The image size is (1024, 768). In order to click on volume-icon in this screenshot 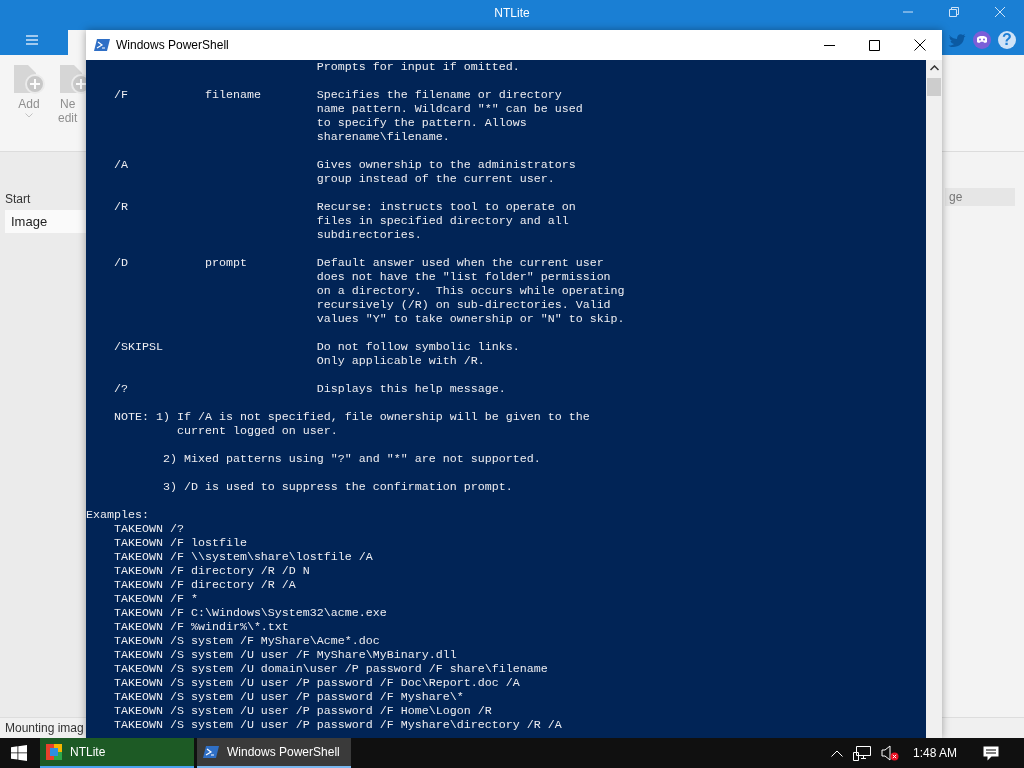, I will do `click(889, 753)`.